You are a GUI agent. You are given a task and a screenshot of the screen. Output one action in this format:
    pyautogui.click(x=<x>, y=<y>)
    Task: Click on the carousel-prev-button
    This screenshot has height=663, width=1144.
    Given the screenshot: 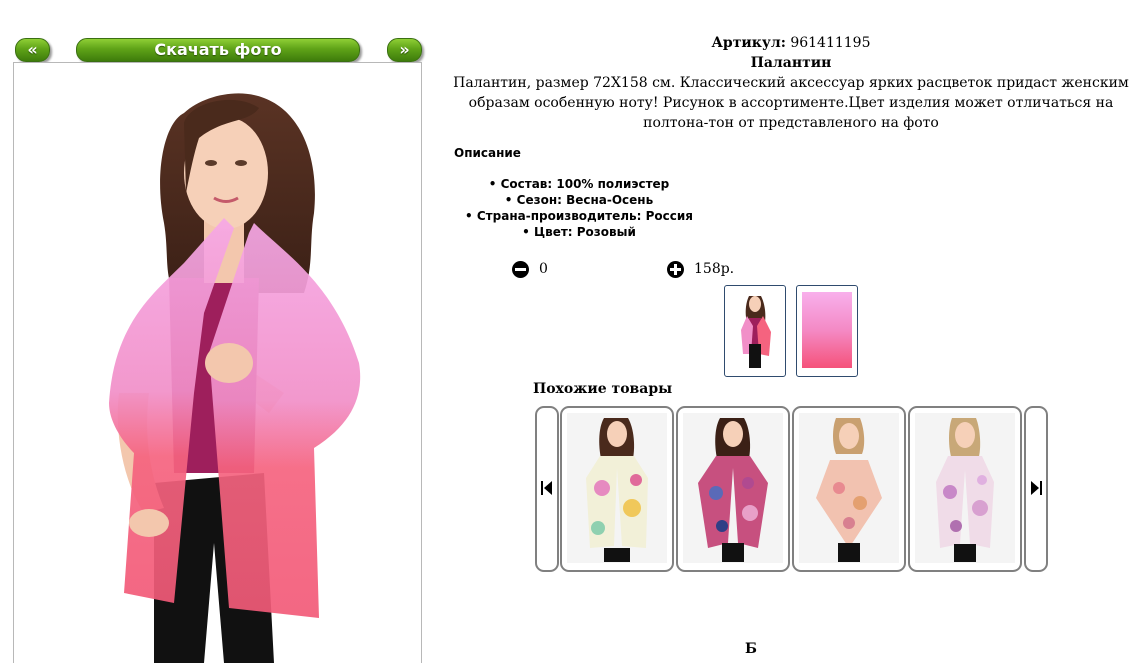 What is the action you would take?
    pyautogui.click(x=547, y=489)
    